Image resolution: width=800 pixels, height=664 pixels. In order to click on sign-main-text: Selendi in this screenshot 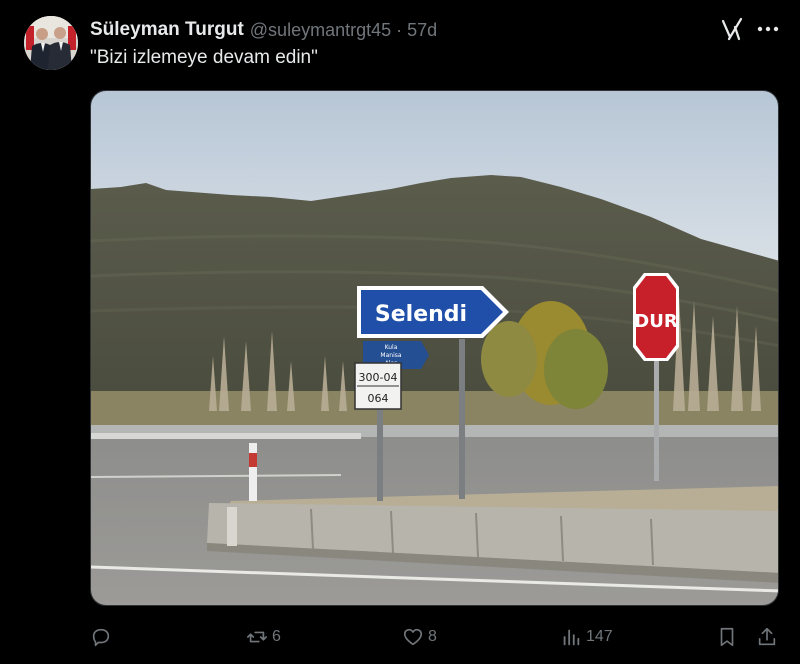, I will do `click(421, 314)`.